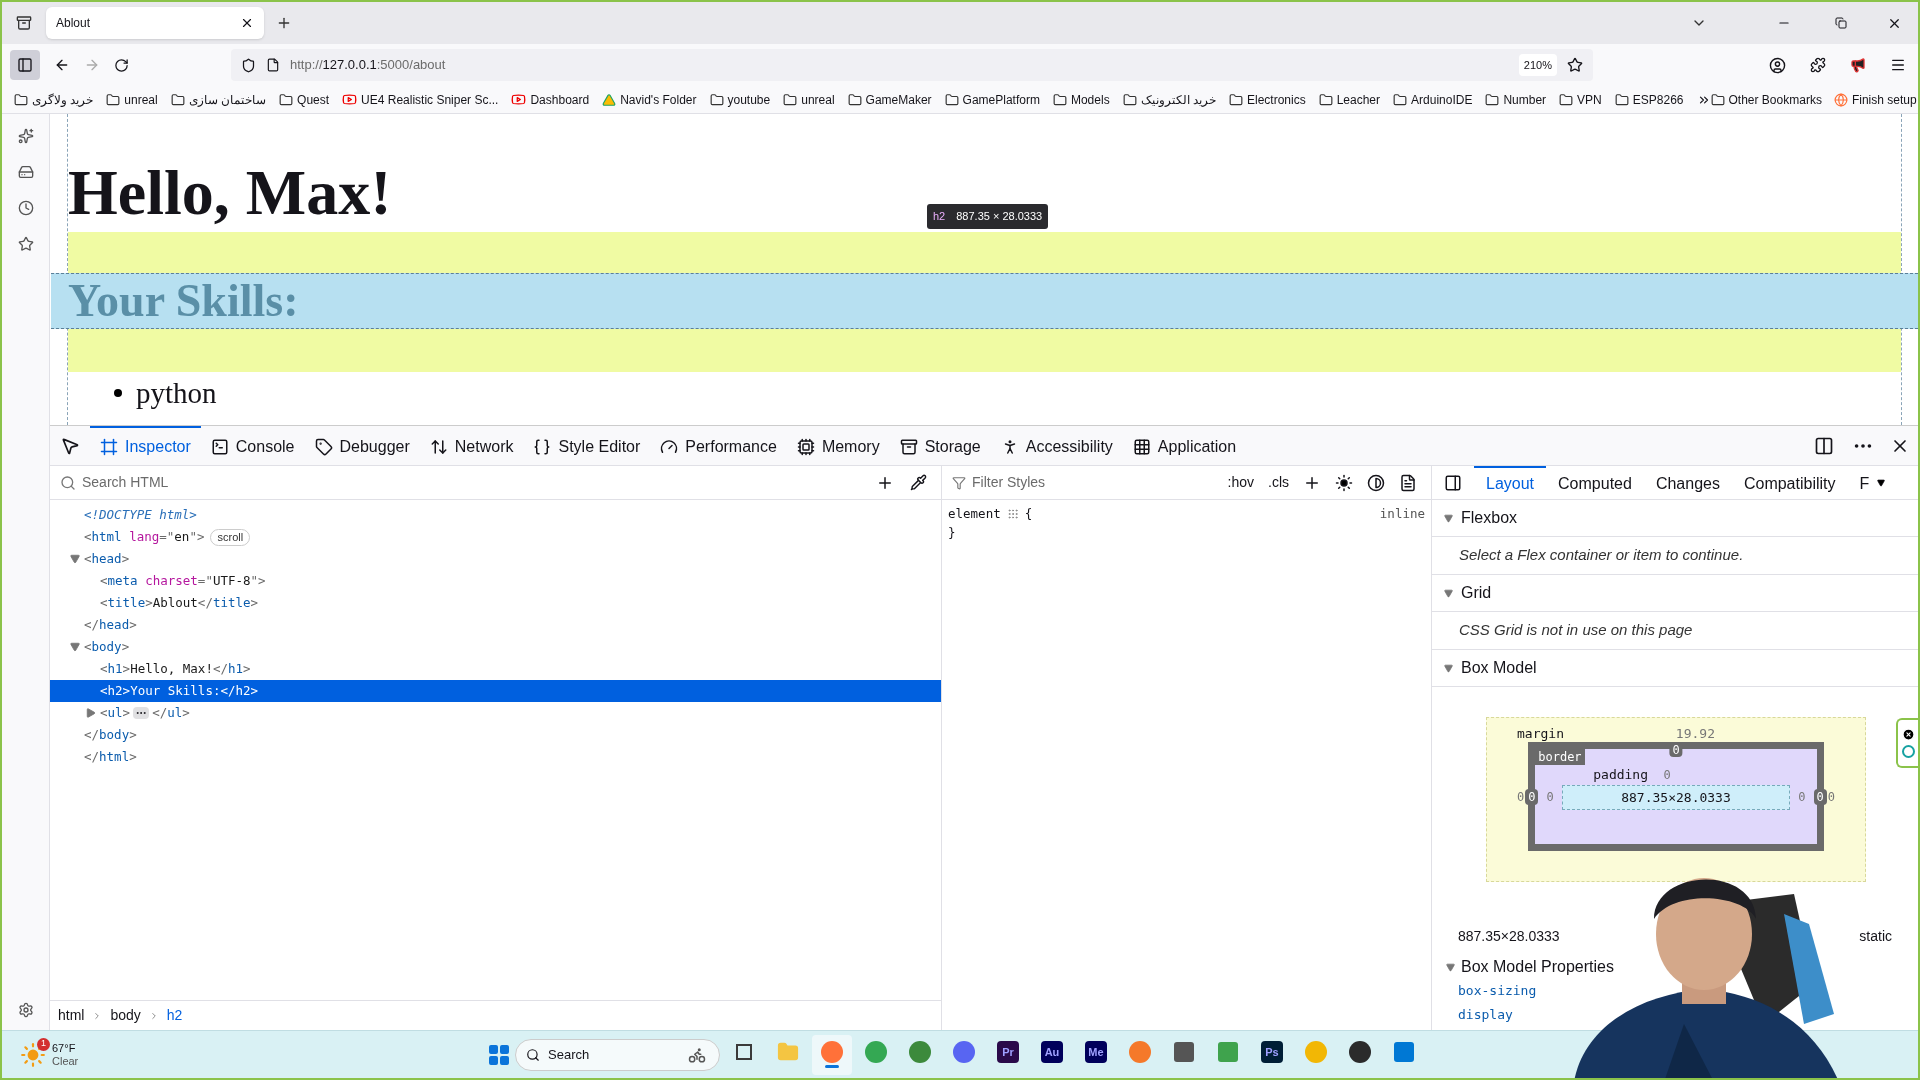 This screenshot has width=1920, height=1080. Describe the element at coordinates (1276, 99) in the screenshot. I see `bookmark-link: Electronics` at that location.